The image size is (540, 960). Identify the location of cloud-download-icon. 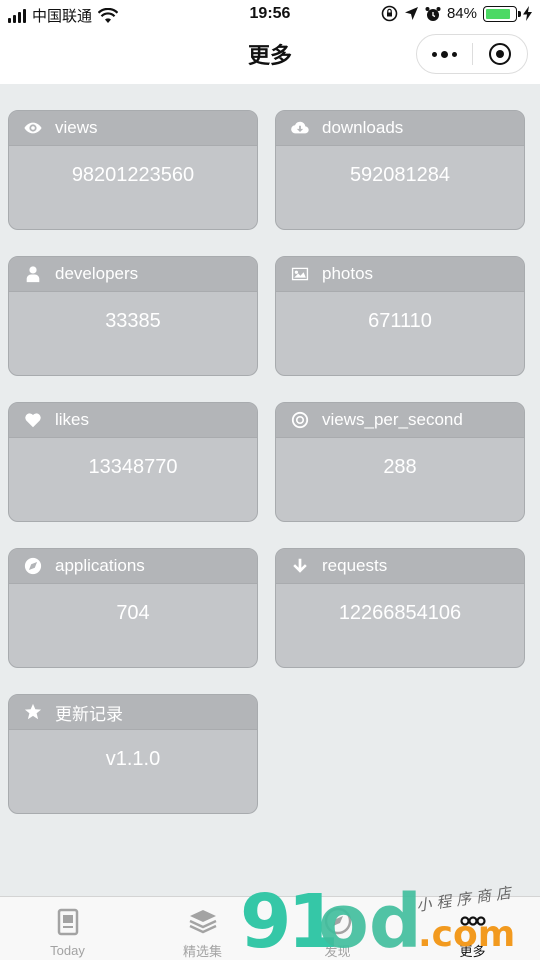
(300, 128).